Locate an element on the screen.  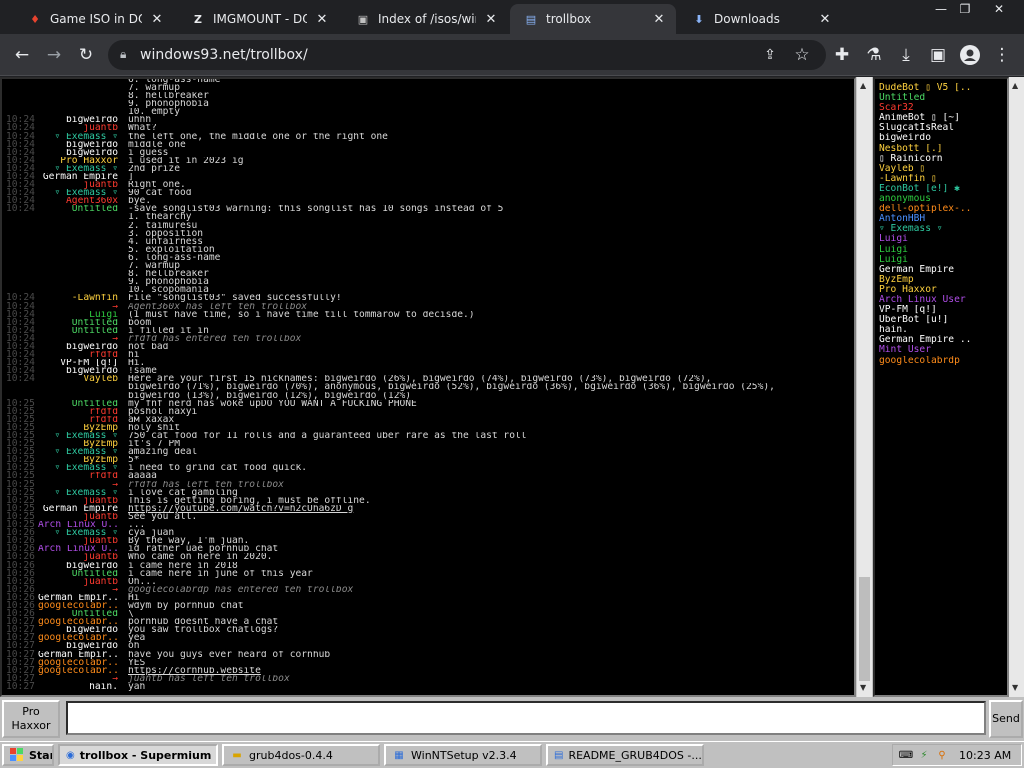
menu-kebab-icon: ⋮ is located at coordinates (1002, 55).